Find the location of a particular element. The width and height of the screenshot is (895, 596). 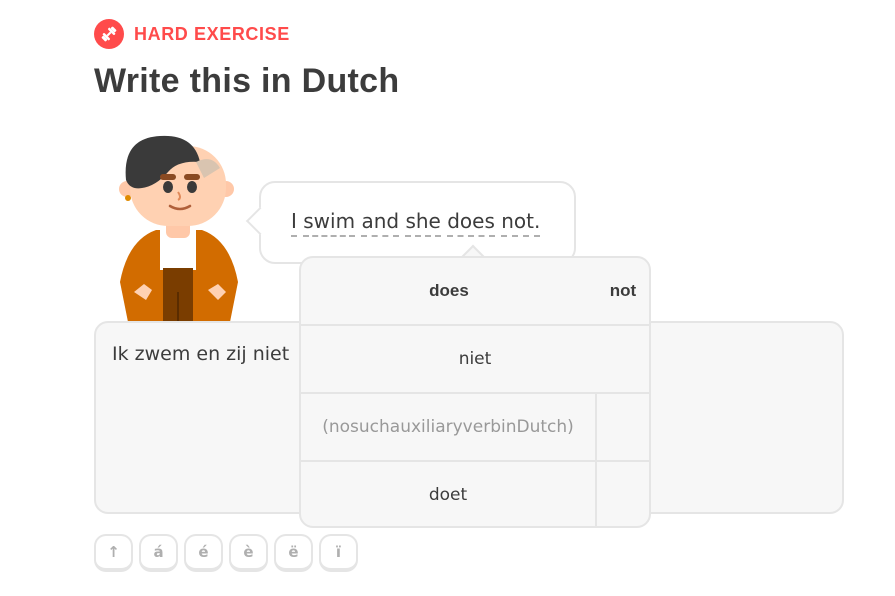

hint-row: (nosuchauxiliaryverbinDutch) is located at coordinates (475, 428).